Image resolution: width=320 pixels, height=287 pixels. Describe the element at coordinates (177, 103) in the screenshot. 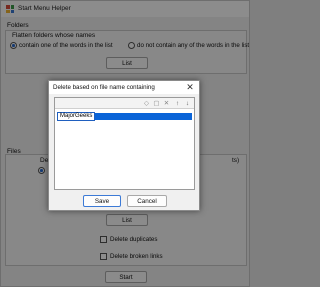

I see `move-up-icon: ↑` at that location.